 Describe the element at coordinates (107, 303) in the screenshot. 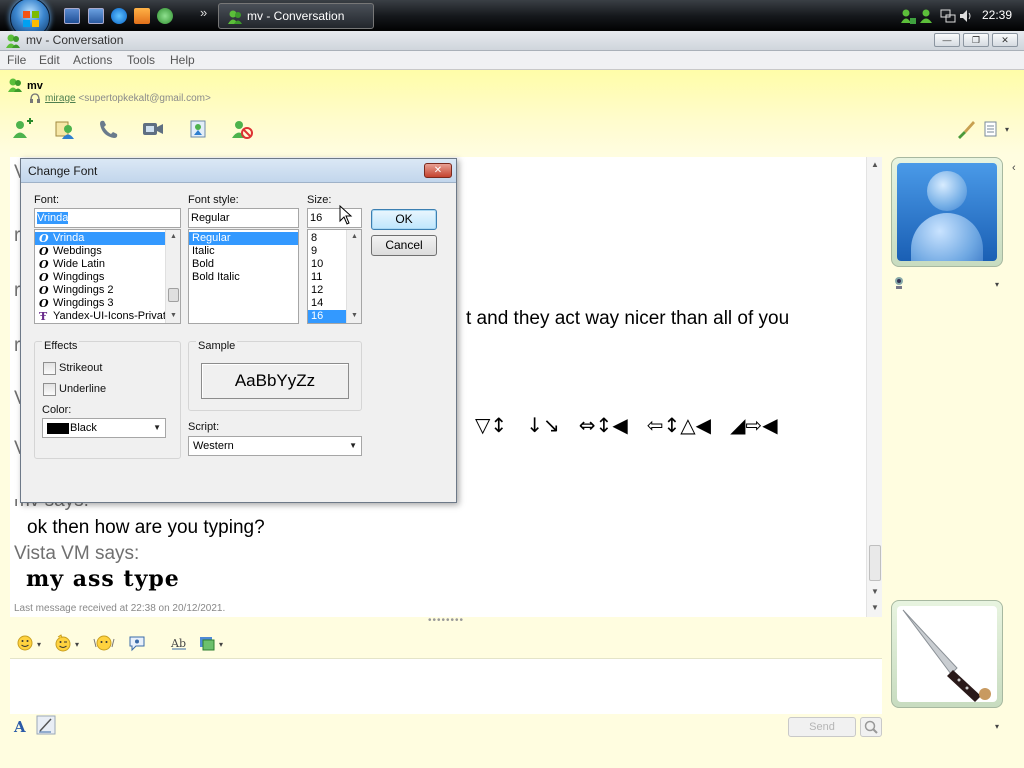

I see `font-list-item: O Wingdings 3` at that location.